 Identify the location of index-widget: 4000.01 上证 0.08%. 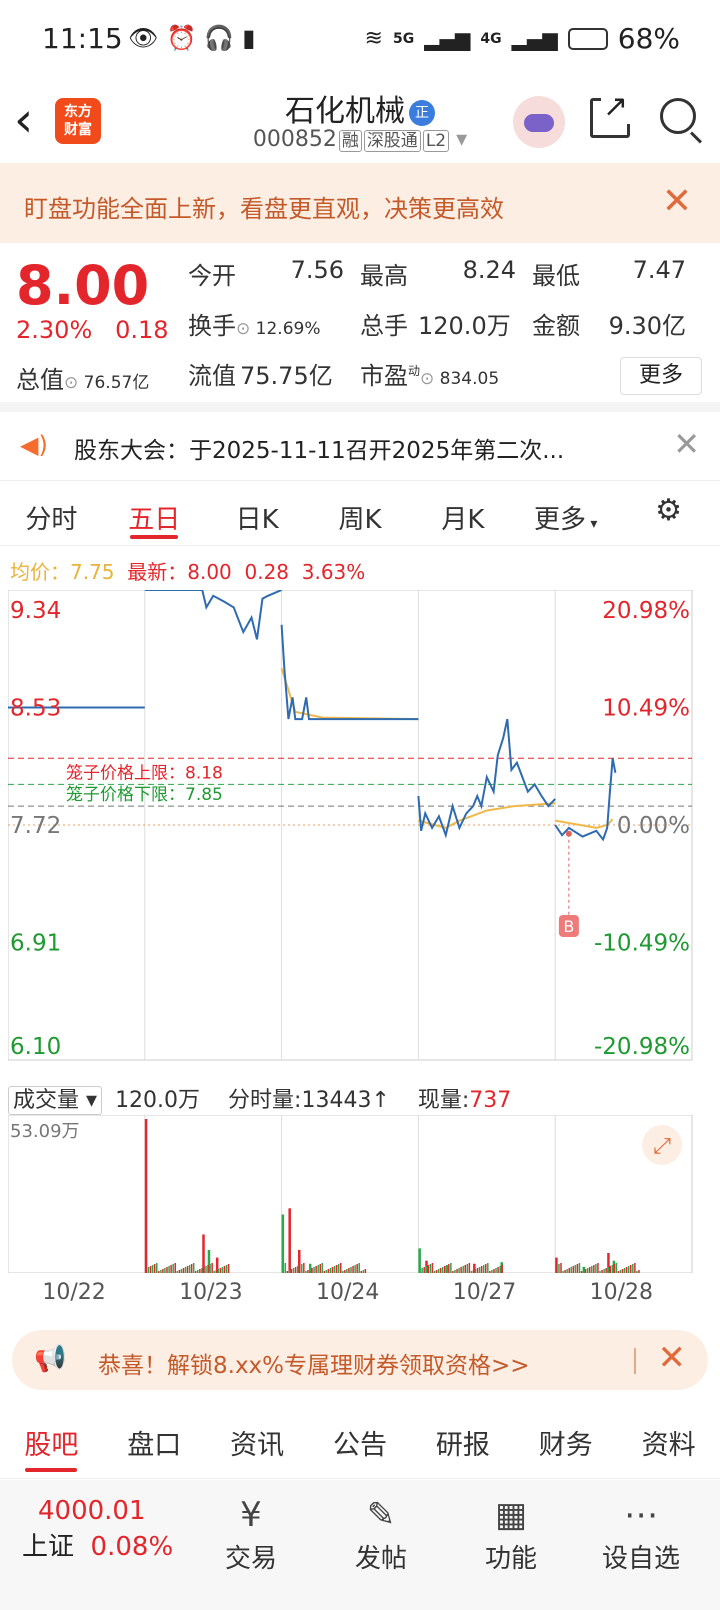
(97, 1529).